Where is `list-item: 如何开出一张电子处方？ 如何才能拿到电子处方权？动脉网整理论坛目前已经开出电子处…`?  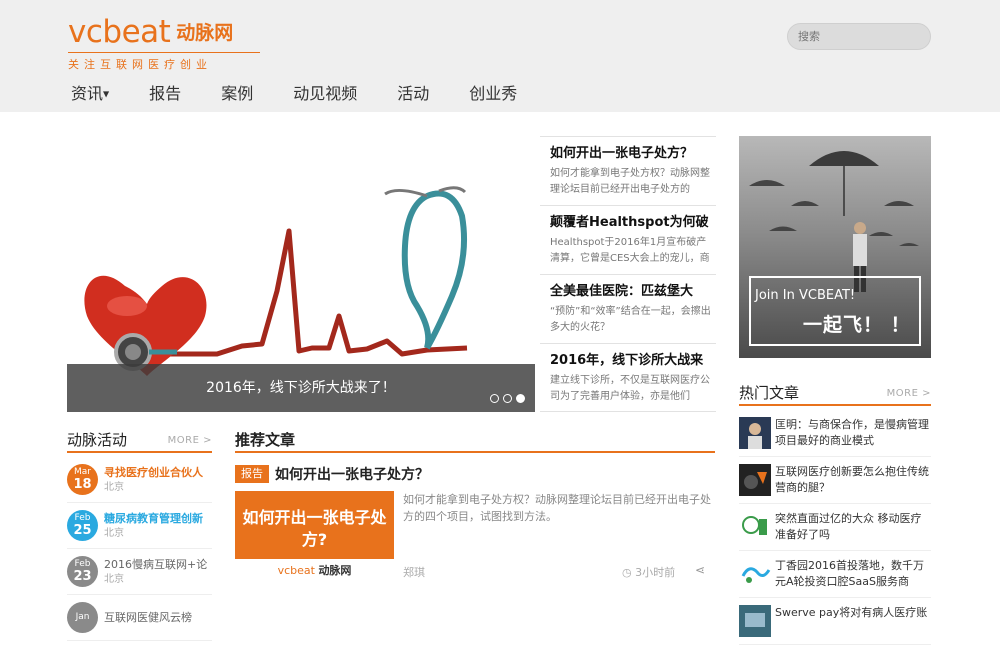 list-item: 如何开出一张电子处方？ 如何才能拿到电子处方权？动脉网整理论坛目前已经开出电子处… is located at coordinates (628, 170).